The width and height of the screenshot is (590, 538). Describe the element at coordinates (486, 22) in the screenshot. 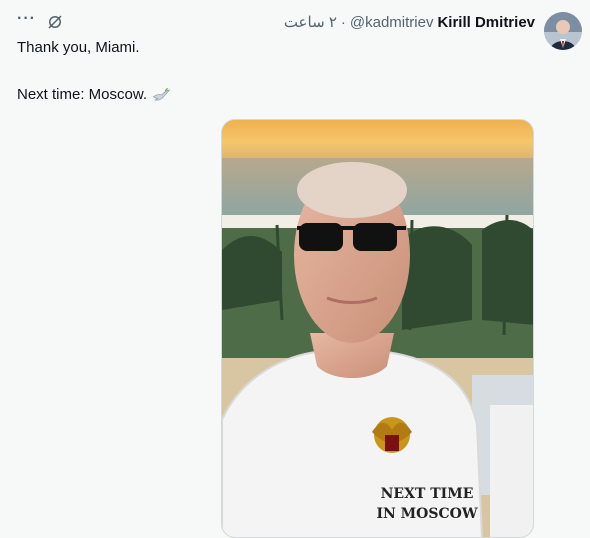

I see `author-name: Kirill Dmitriev` at that location.